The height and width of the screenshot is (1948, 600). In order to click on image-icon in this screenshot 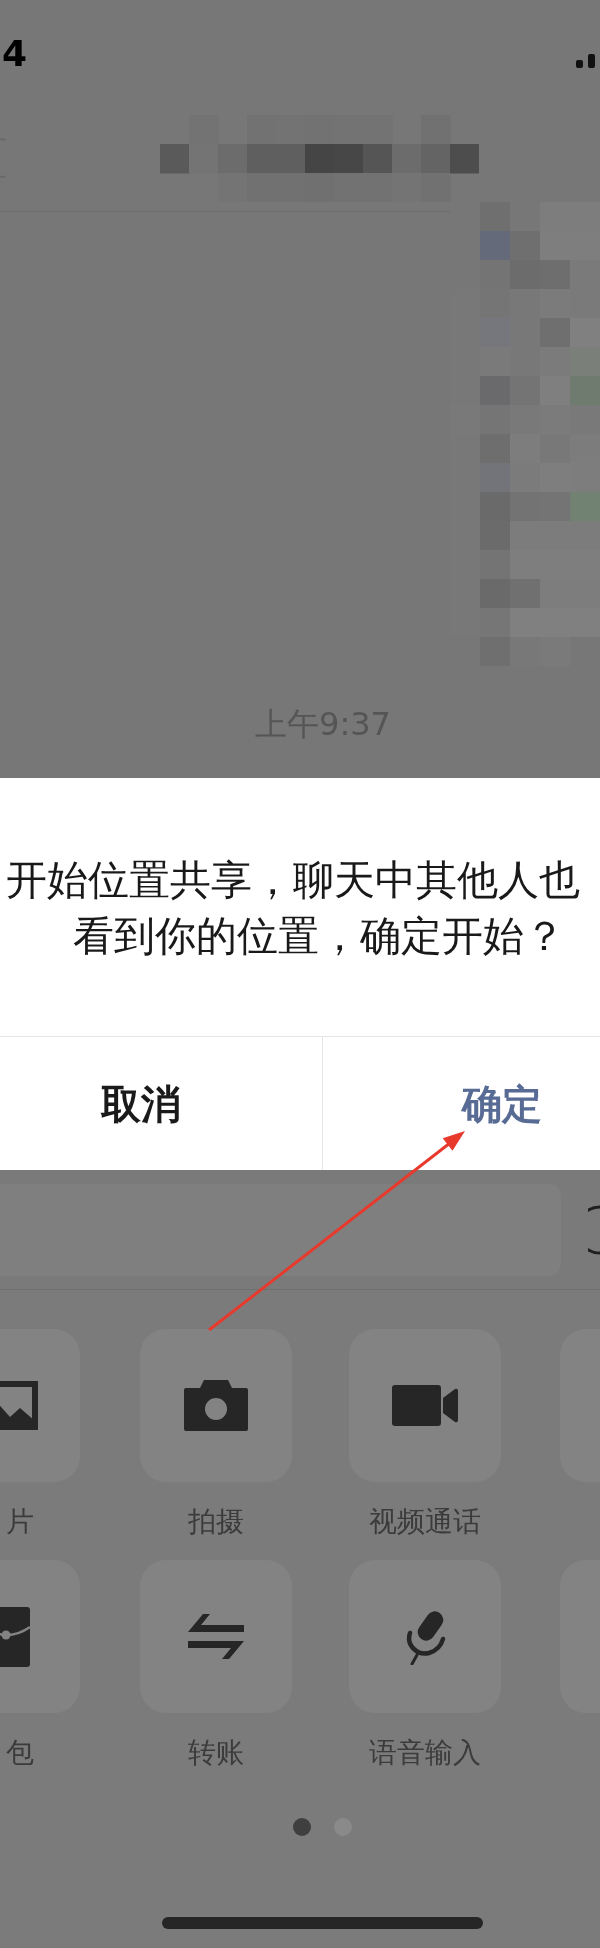, I will do `click(19, 1405)`.